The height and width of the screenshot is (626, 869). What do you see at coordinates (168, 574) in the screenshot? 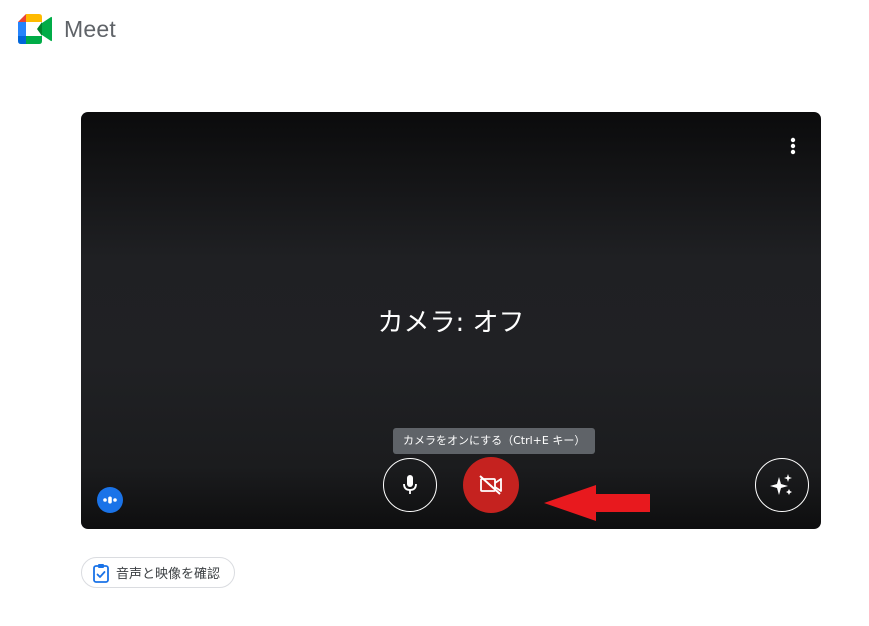
I see `check-audio-video-label: 音声と映像を確認` at bounding box center [168, 574].